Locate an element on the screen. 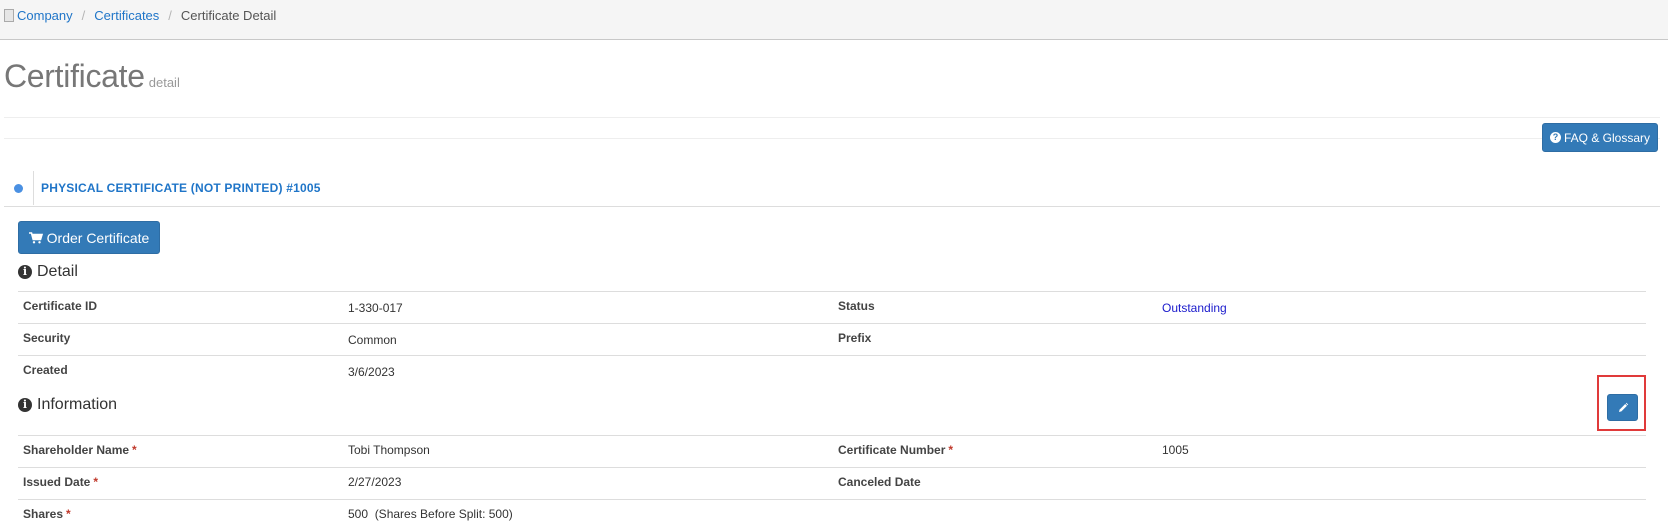 The height and width of the screenshot is (528, 1668). issued-date-value: 2/27/2023 is located at coordinates (375, 482).